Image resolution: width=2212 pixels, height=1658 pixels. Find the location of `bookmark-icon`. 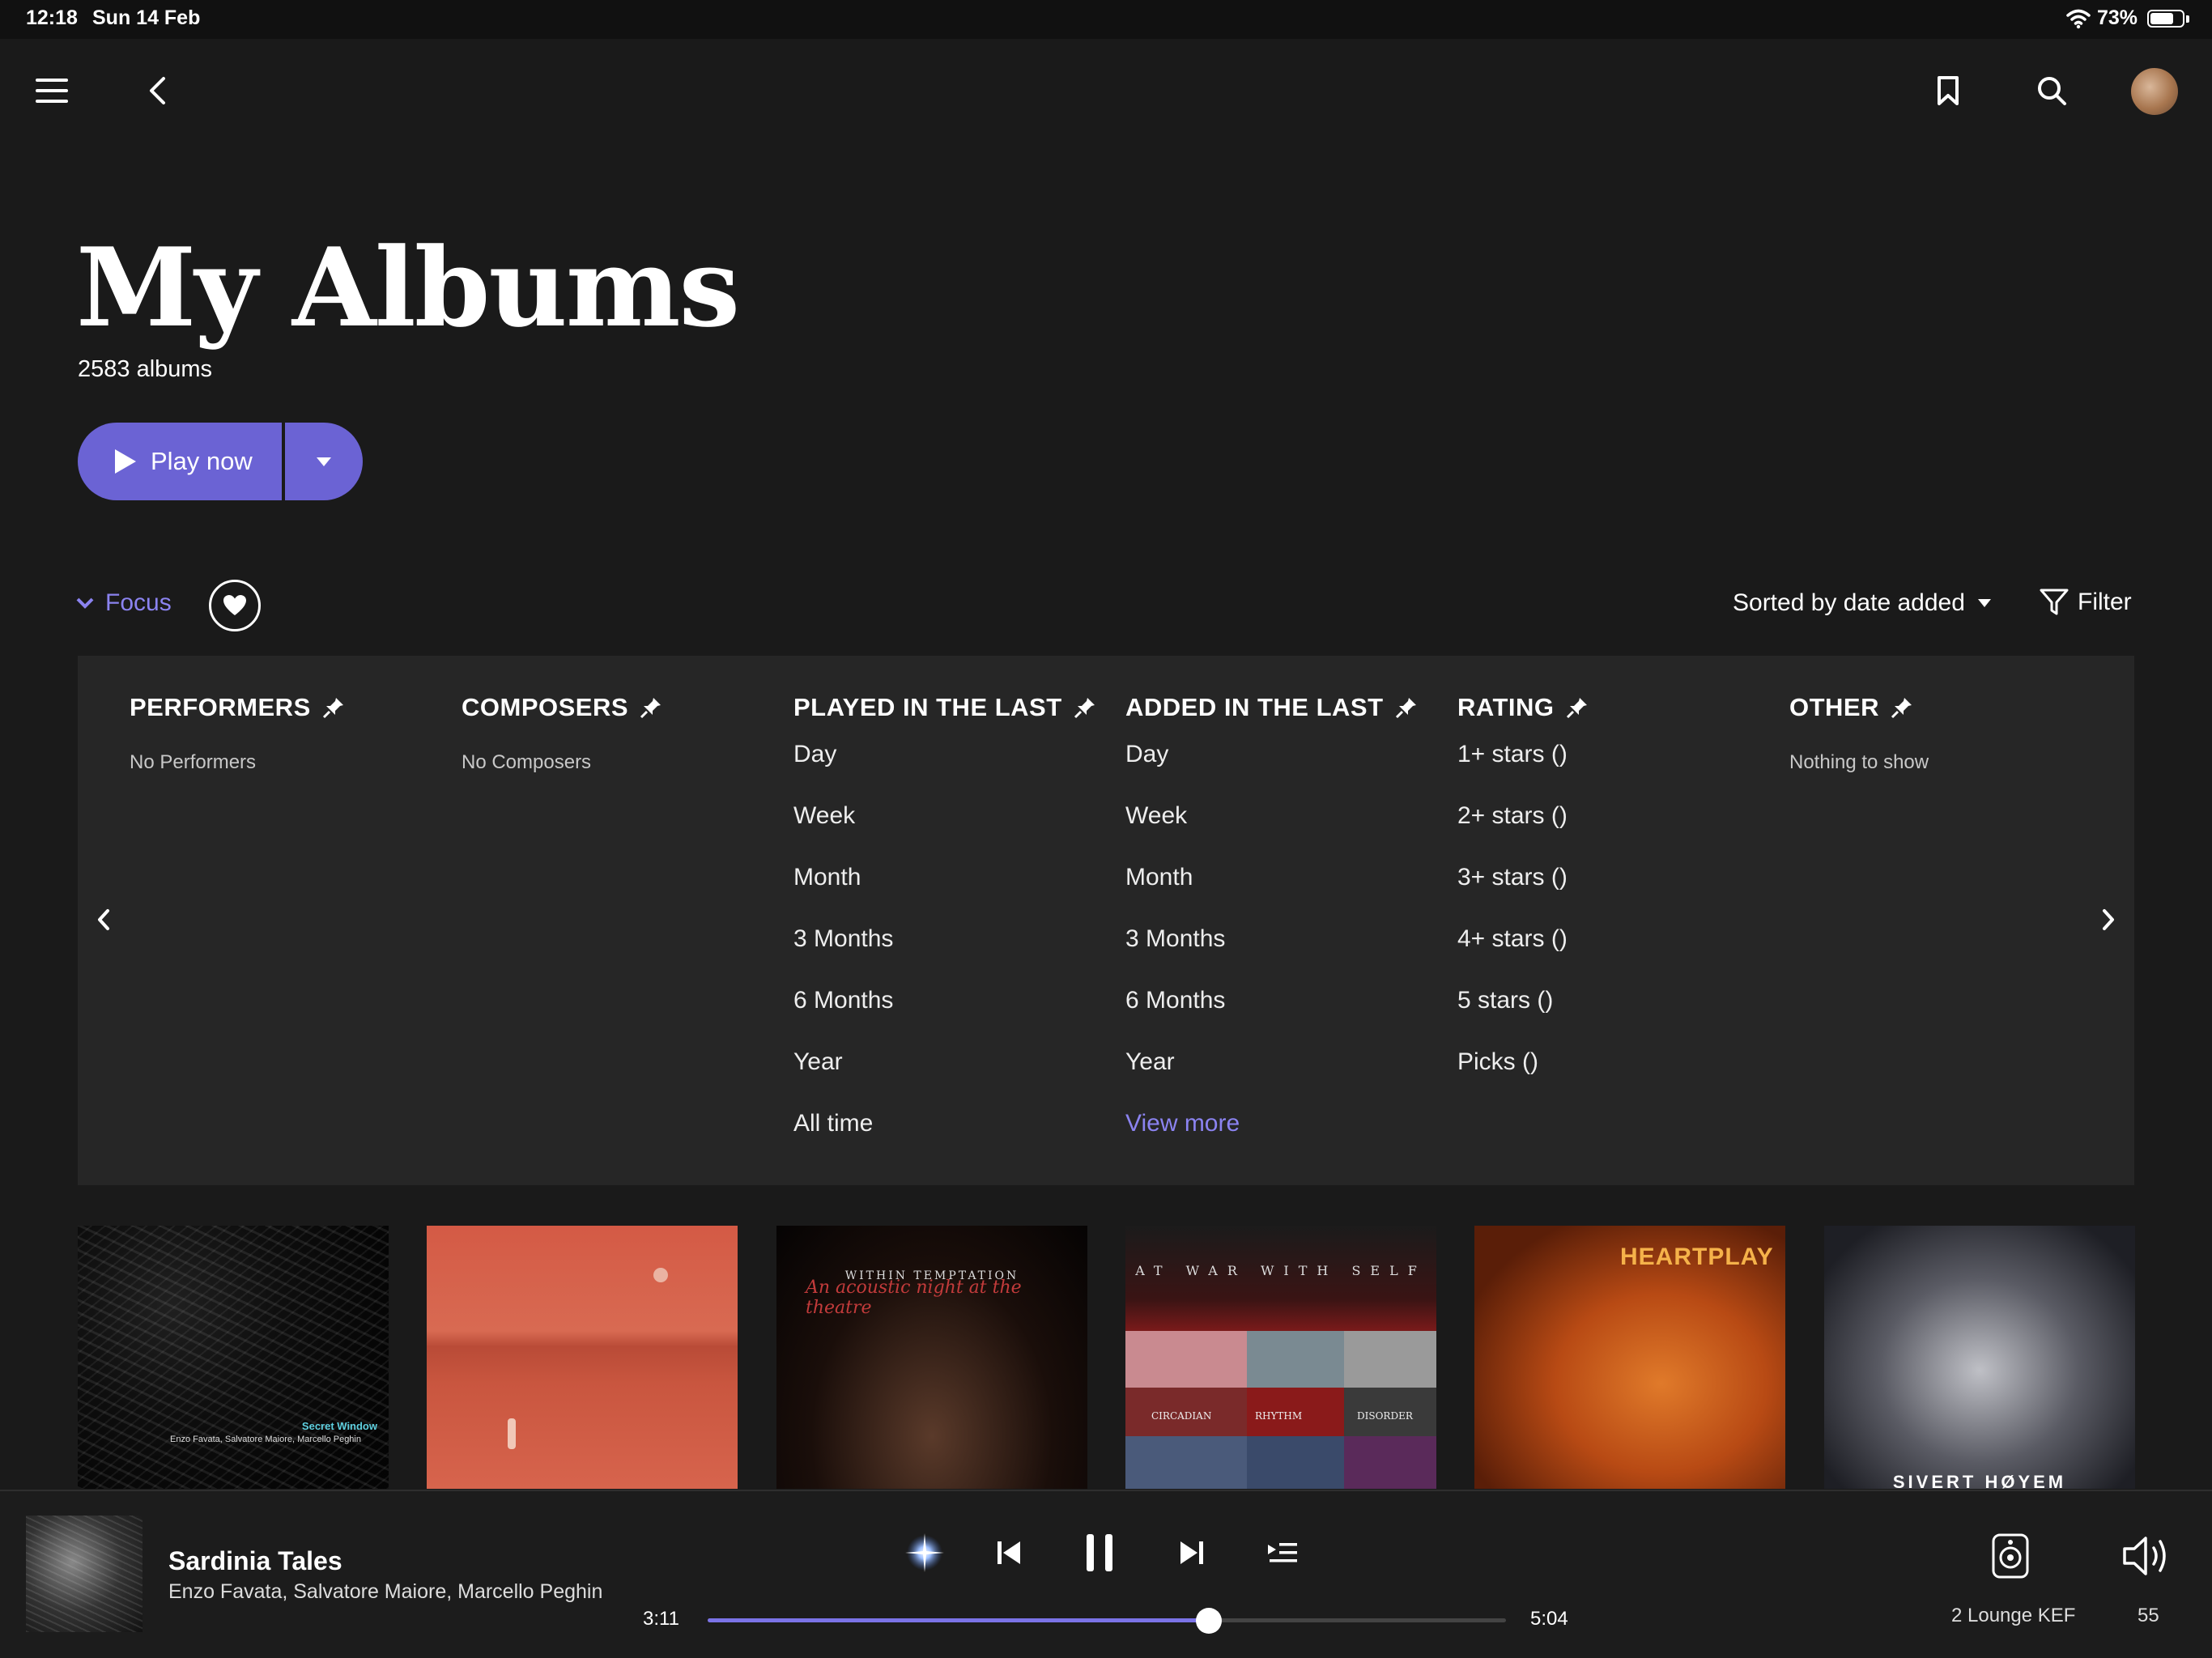

bookmark-icon is located at coordinates (1948, 90).